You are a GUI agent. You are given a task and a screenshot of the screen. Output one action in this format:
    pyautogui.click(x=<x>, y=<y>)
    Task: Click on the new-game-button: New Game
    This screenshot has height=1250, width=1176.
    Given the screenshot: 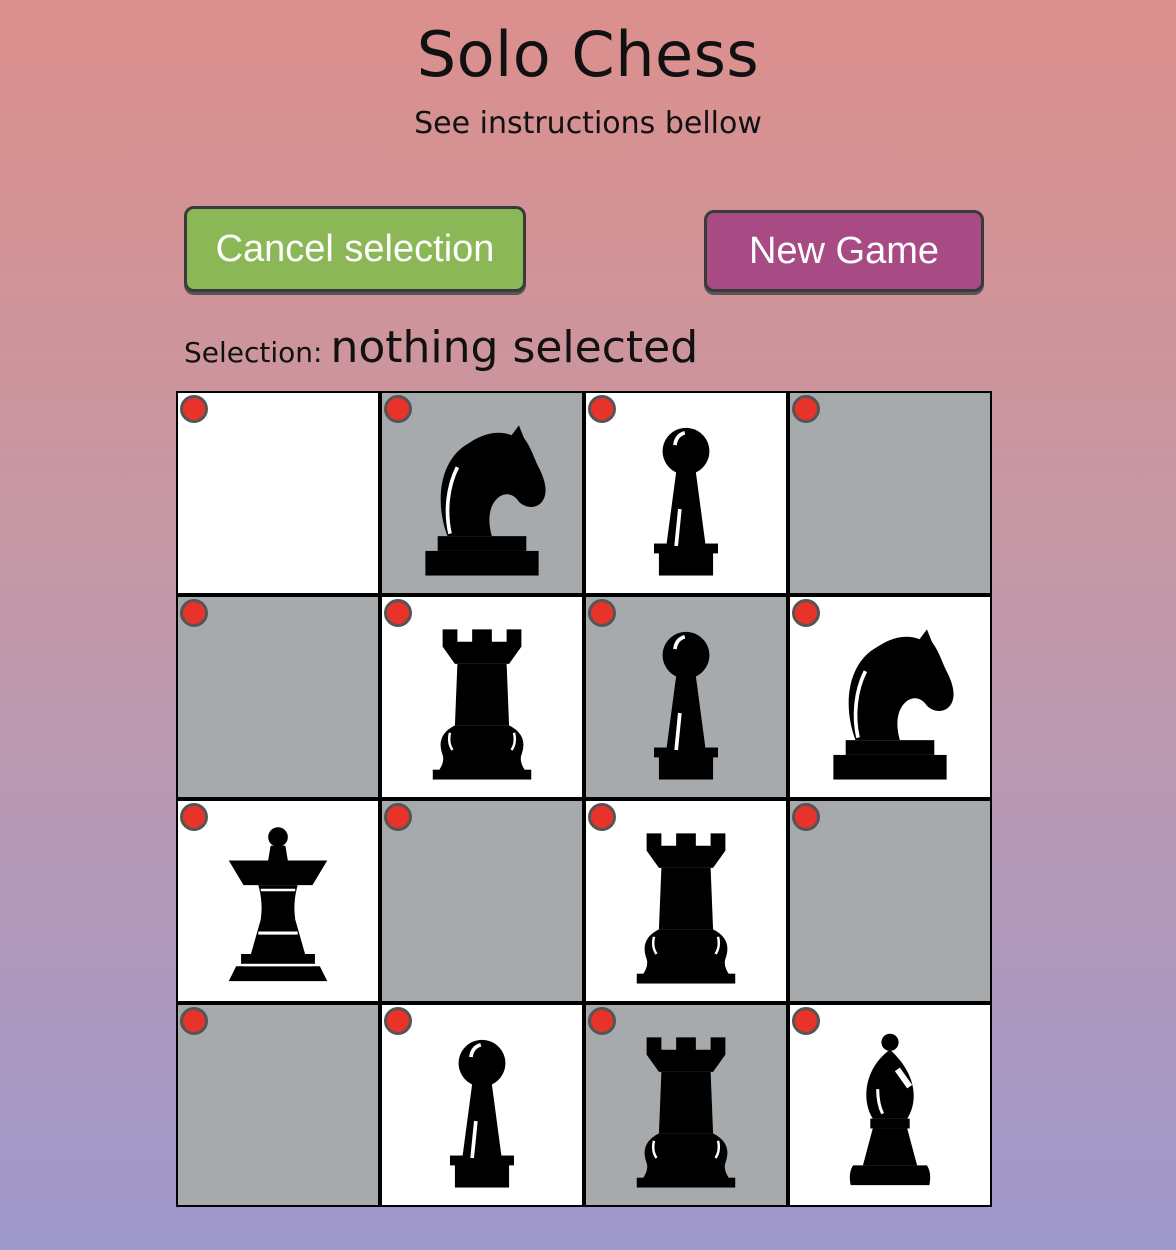 What is the action you would take?
    pyautogui.click(x=844, y=251)
    